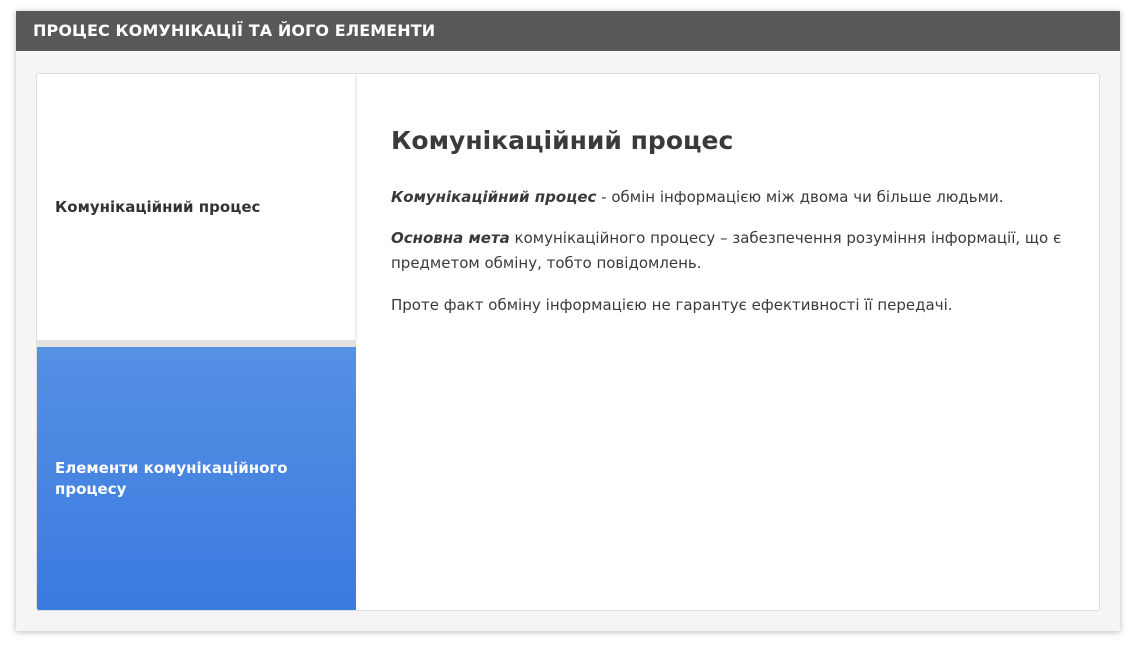  I want to click on tab-communication-process: Комунікаційний процес, so click(196, 207).